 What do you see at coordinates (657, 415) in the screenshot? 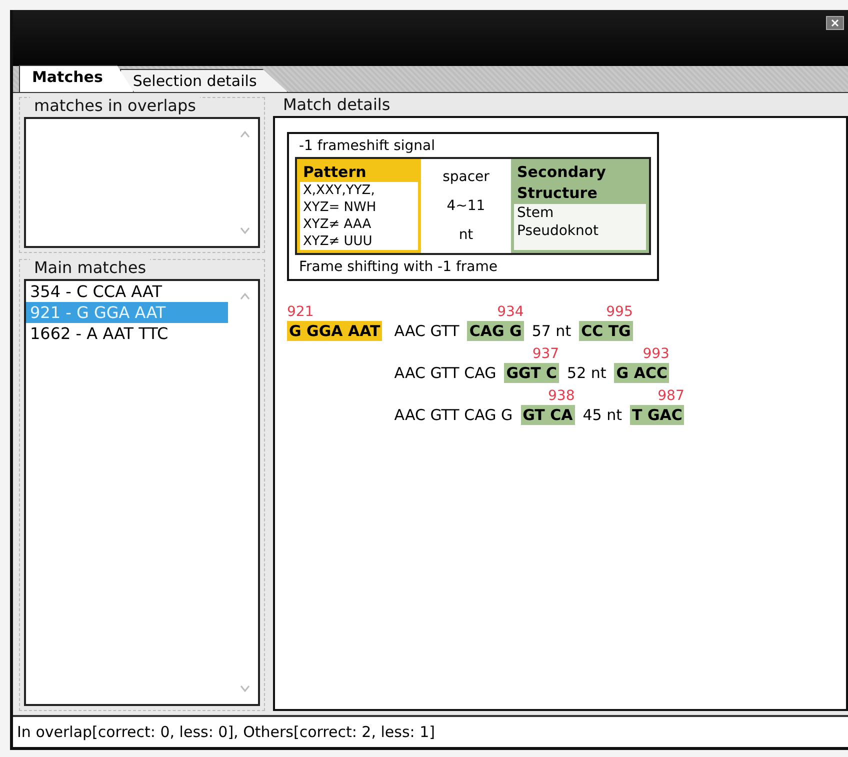
I see `highlighted-sequence: T GAC` at bounding box center [657, 415].